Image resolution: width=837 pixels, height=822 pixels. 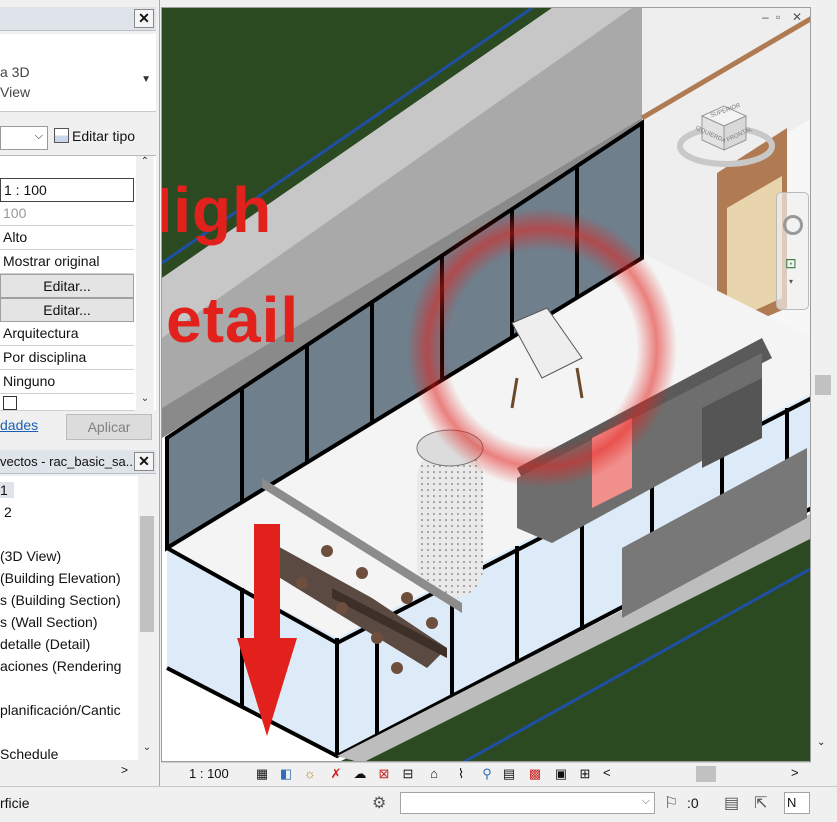 I want to click on annotation-high: High, so click(x=217, y=210).